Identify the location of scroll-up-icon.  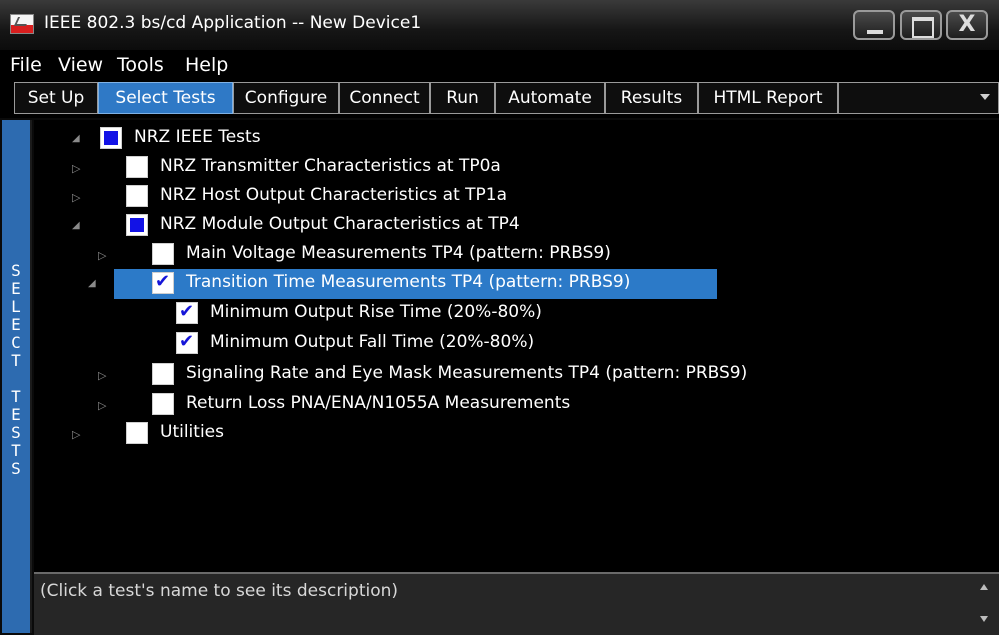
(984, 587).